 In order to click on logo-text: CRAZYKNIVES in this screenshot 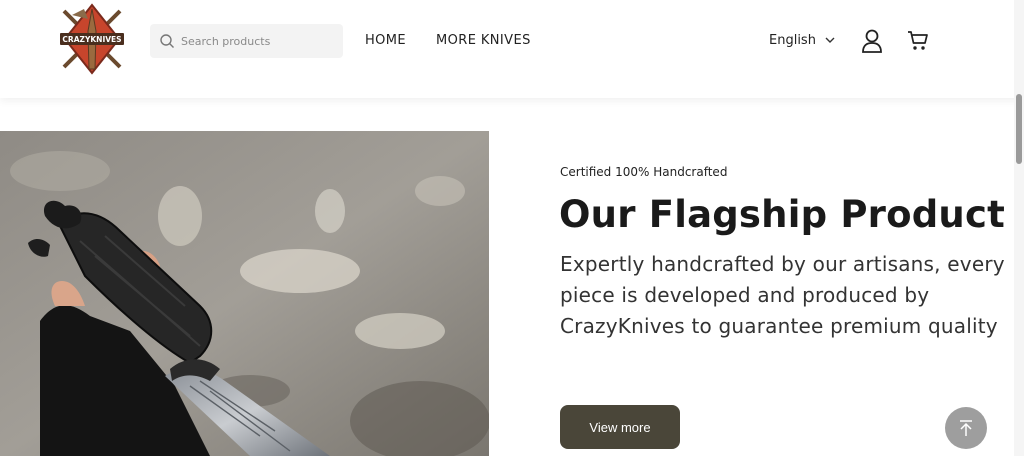, I will do `click(91, 39)`.